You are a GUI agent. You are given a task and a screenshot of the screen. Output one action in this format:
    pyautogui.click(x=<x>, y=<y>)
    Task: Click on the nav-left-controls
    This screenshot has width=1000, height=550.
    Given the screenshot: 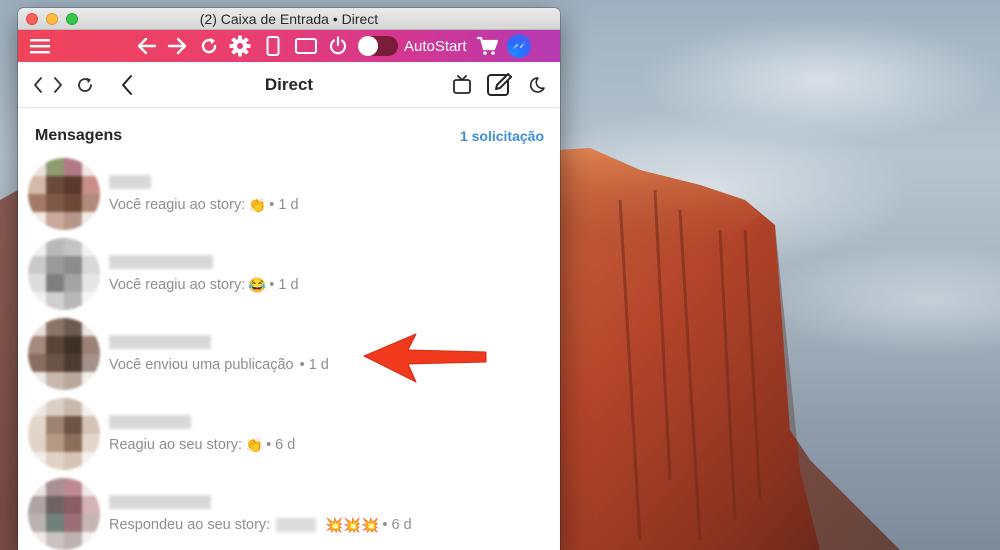 What is the action you would take?
    pyautogui.click(x=83, y=85)
    